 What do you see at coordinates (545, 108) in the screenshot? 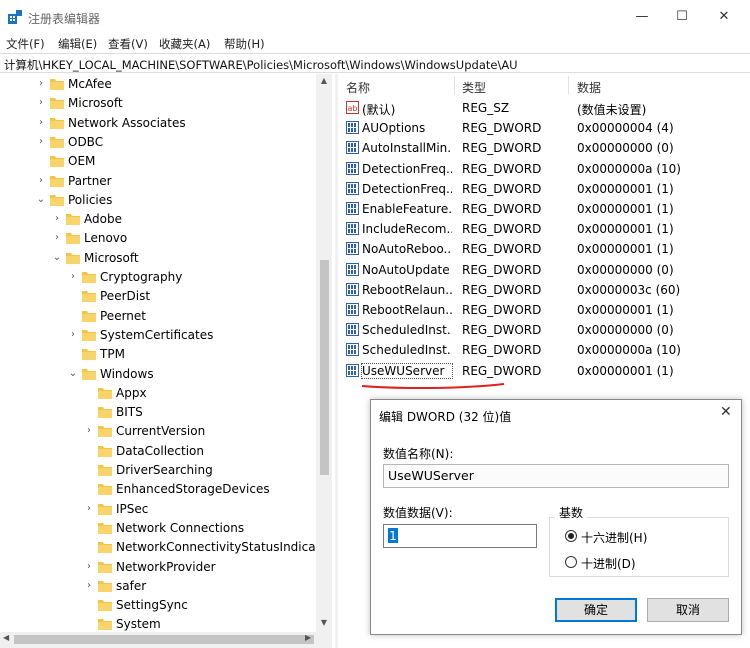
I see `value-row: ab (默认) REG_SZ (数值未设置)` at bounding box center [545, 108].